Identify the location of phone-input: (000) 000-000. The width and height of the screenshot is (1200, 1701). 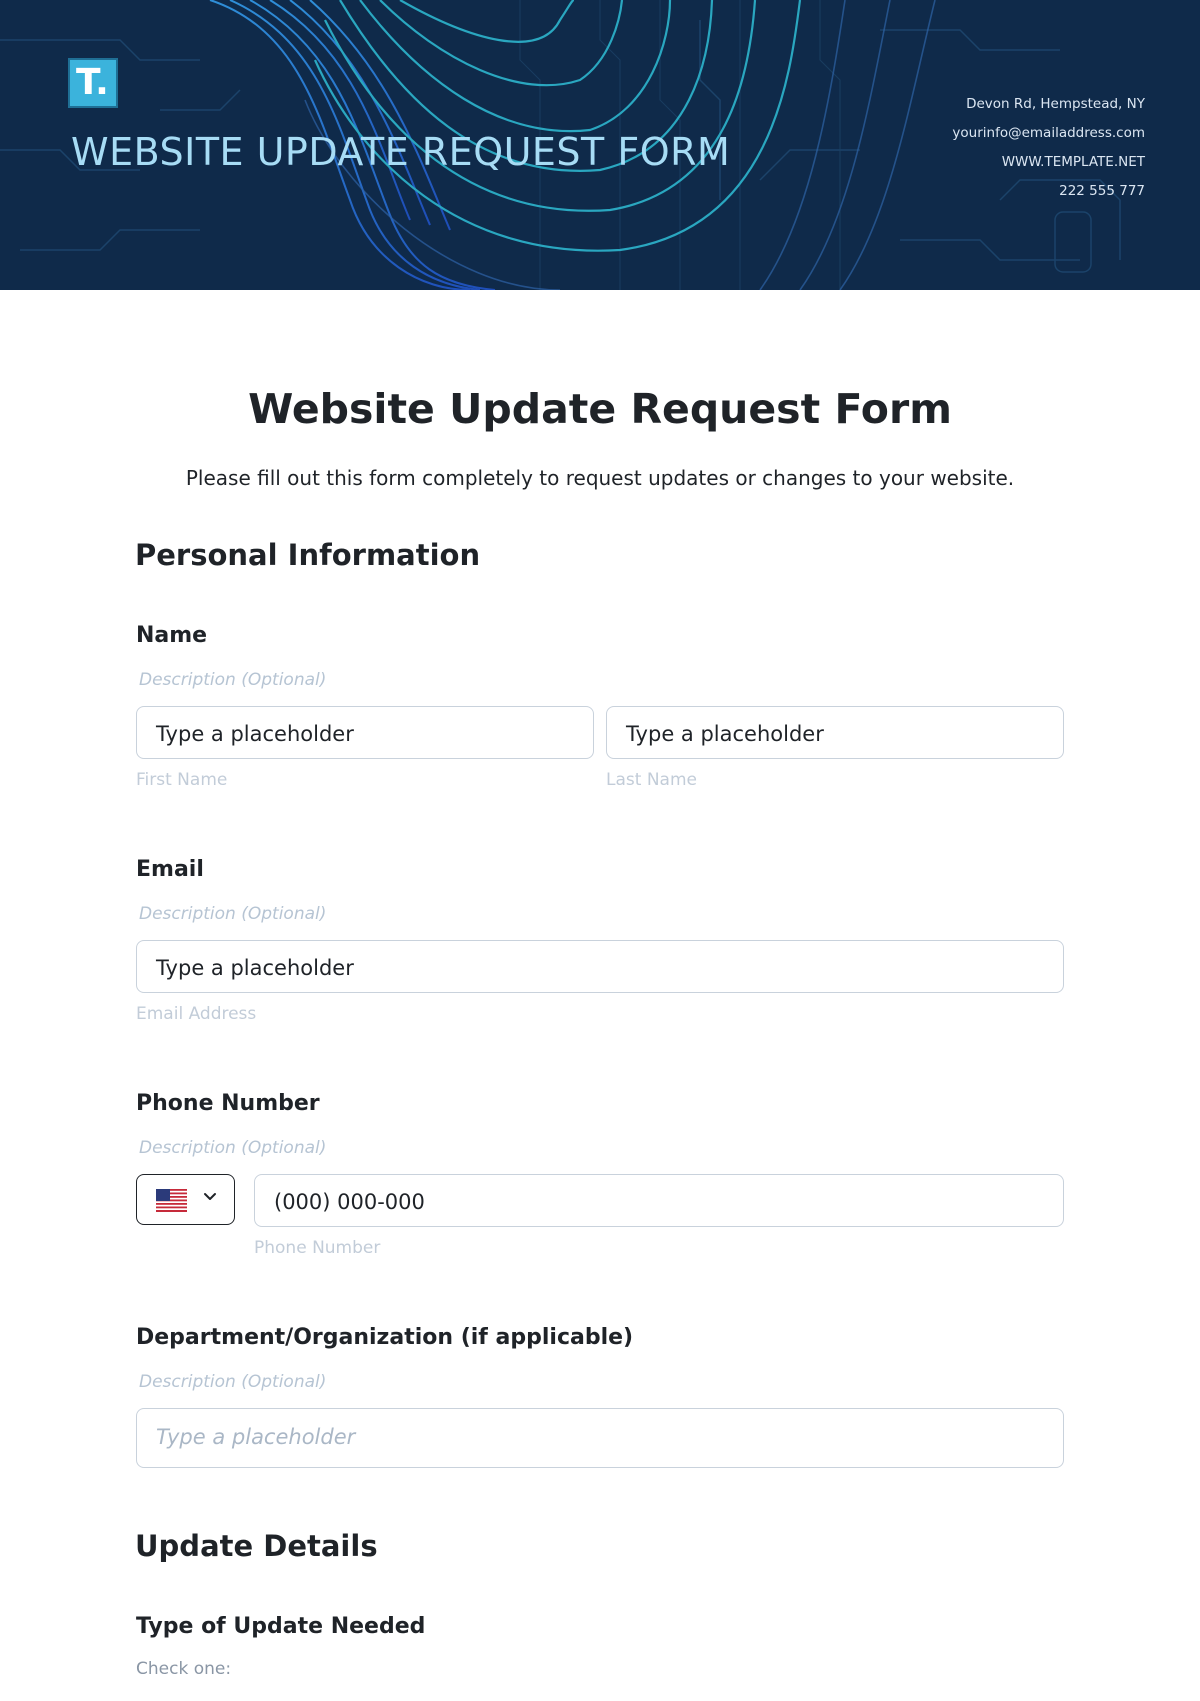
(659, 1200).